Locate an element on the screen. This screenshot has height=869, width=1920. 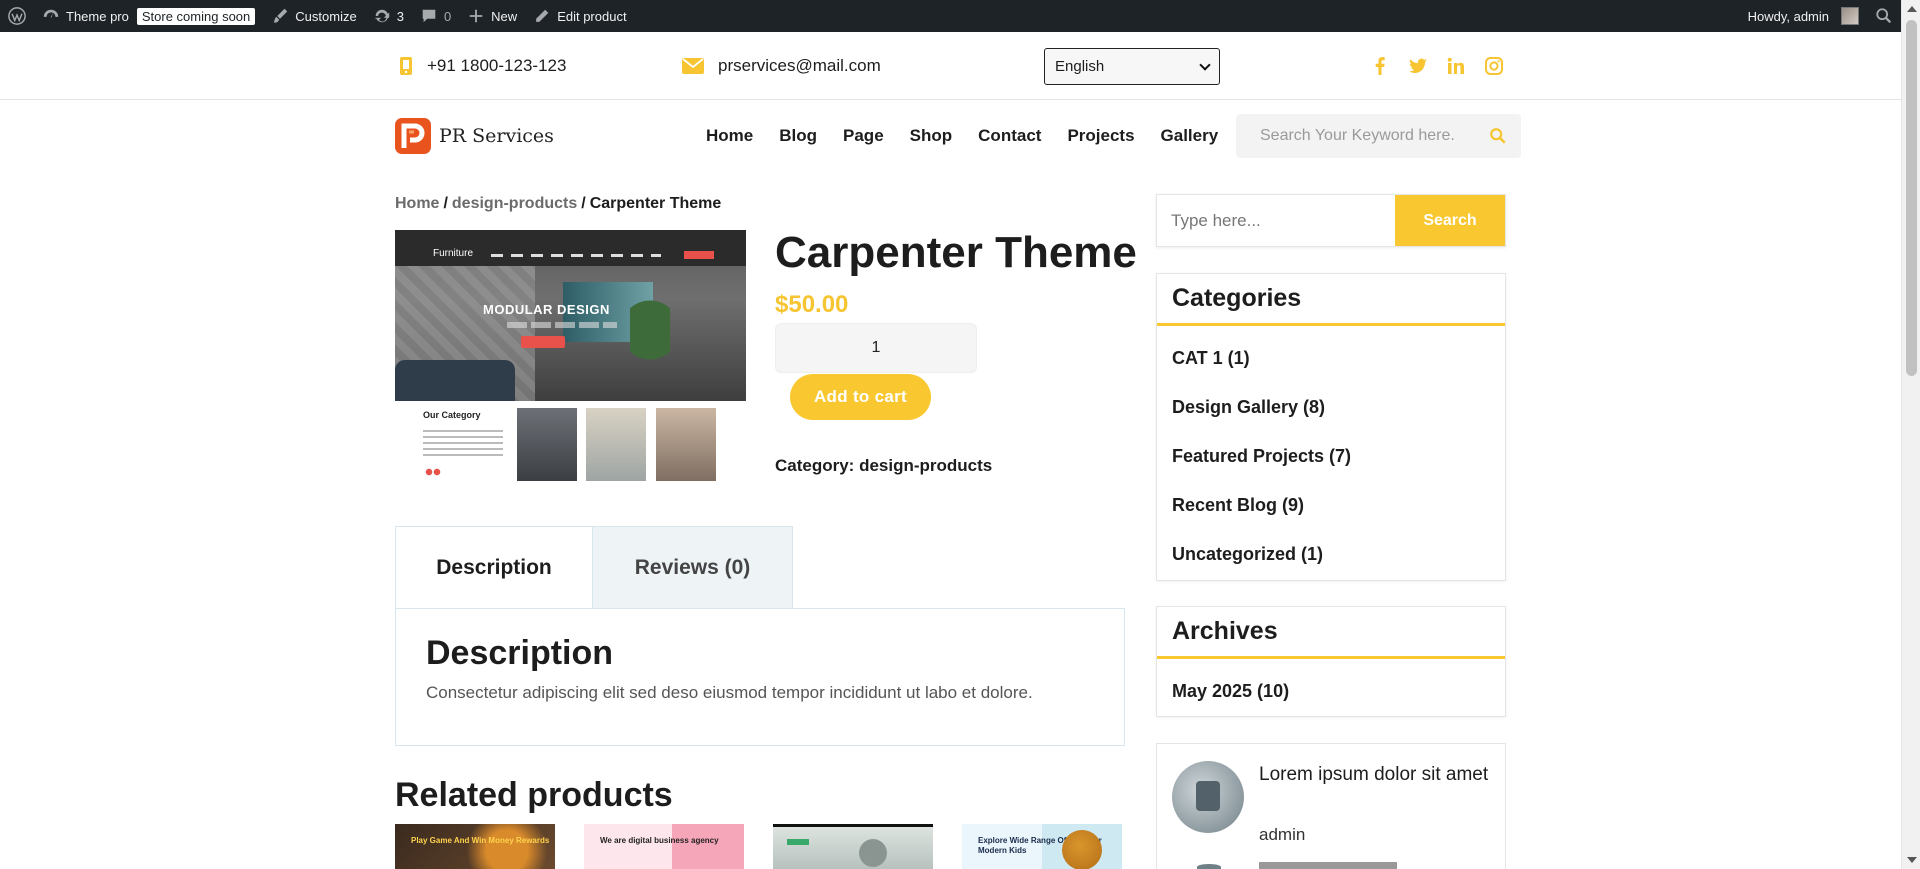
category-link: Uncategorized (1) is located at coordinates (1331, 554).